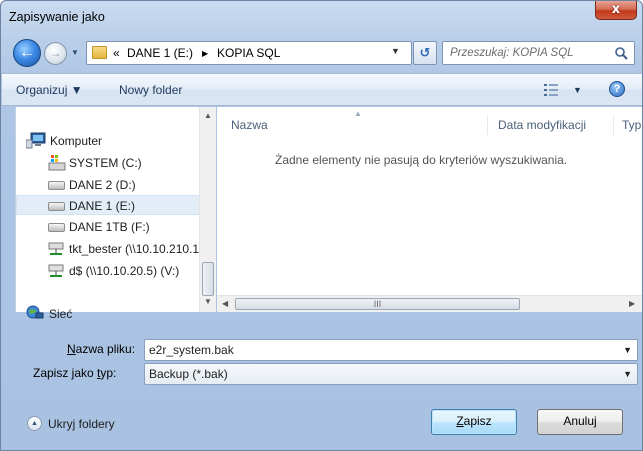  What do you see at coordinates (35, 312) in the screenshot?
I see `network-icon` at bounding box center [35, 312].